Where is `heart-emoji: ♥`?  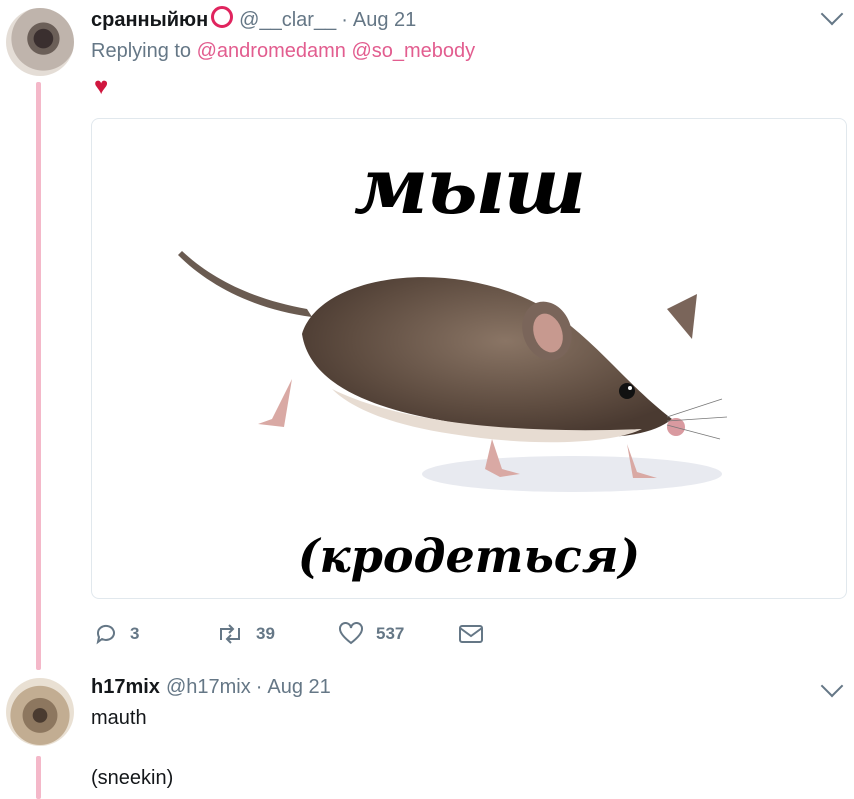
heart-emoji: ♥ is located at coordinates (101, 86).